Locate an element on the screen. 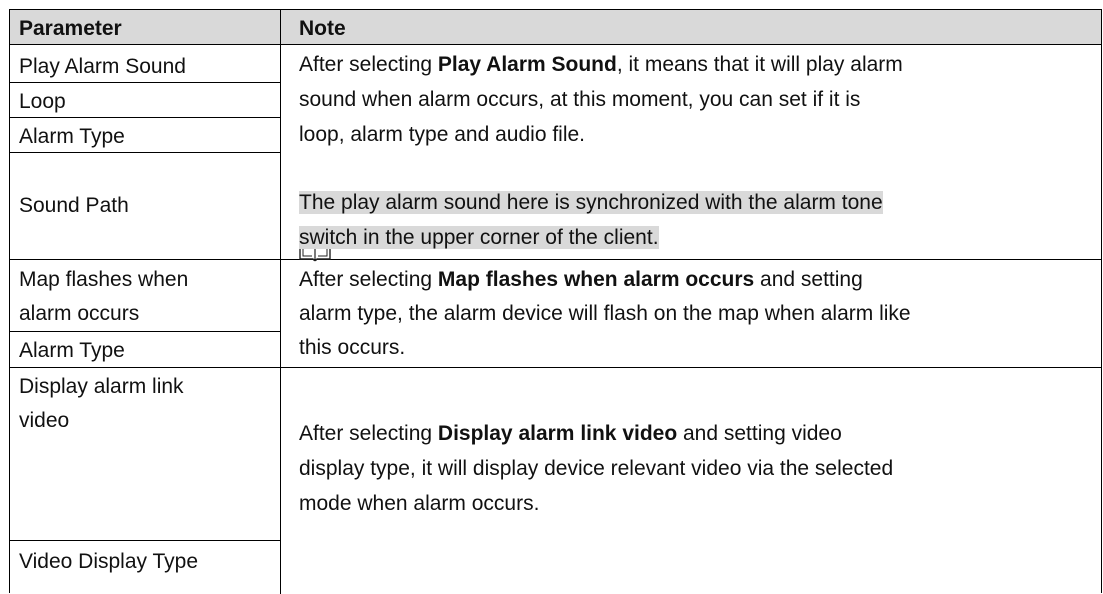 The width and height of the screenshot is (1103, 594). param-video-display-type: Video Display Type is located at coordinates (109, 561).